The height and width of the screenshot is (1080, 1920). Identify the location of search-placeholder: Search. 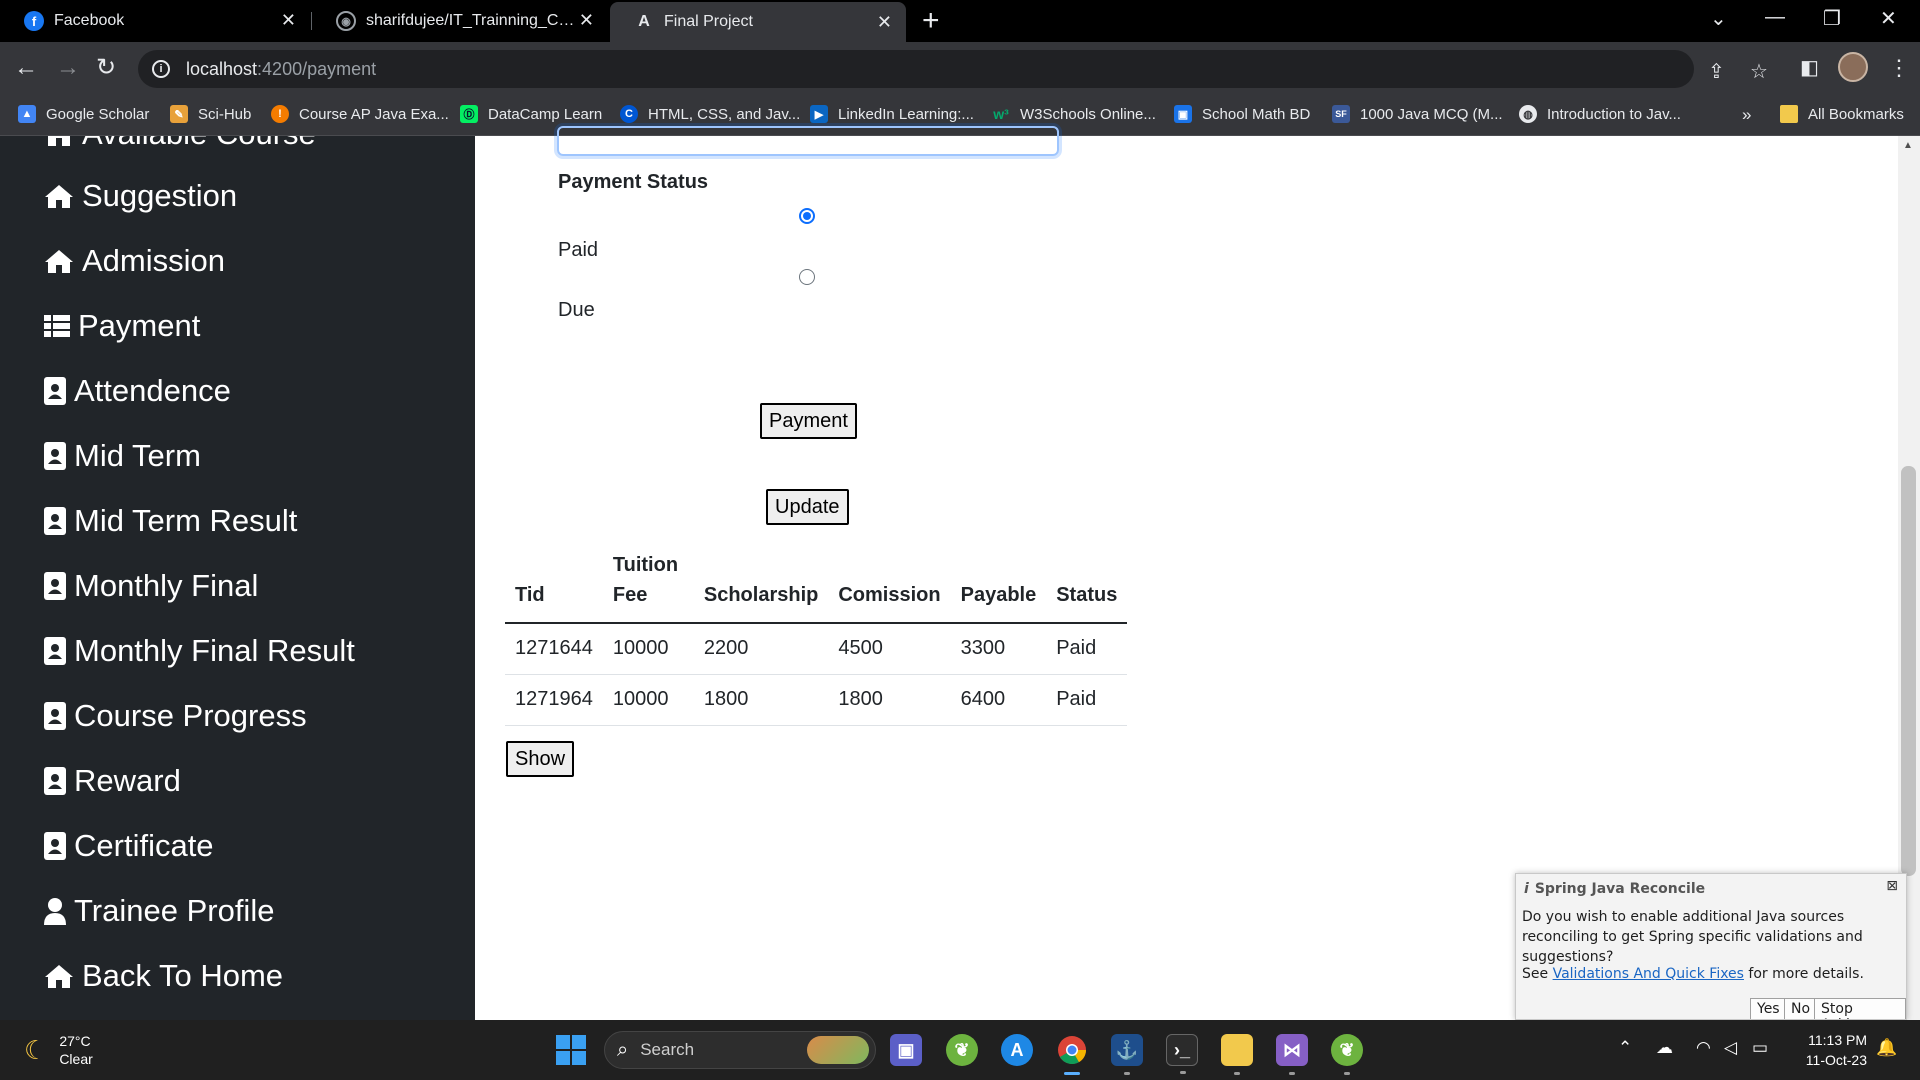
(667, 1049).